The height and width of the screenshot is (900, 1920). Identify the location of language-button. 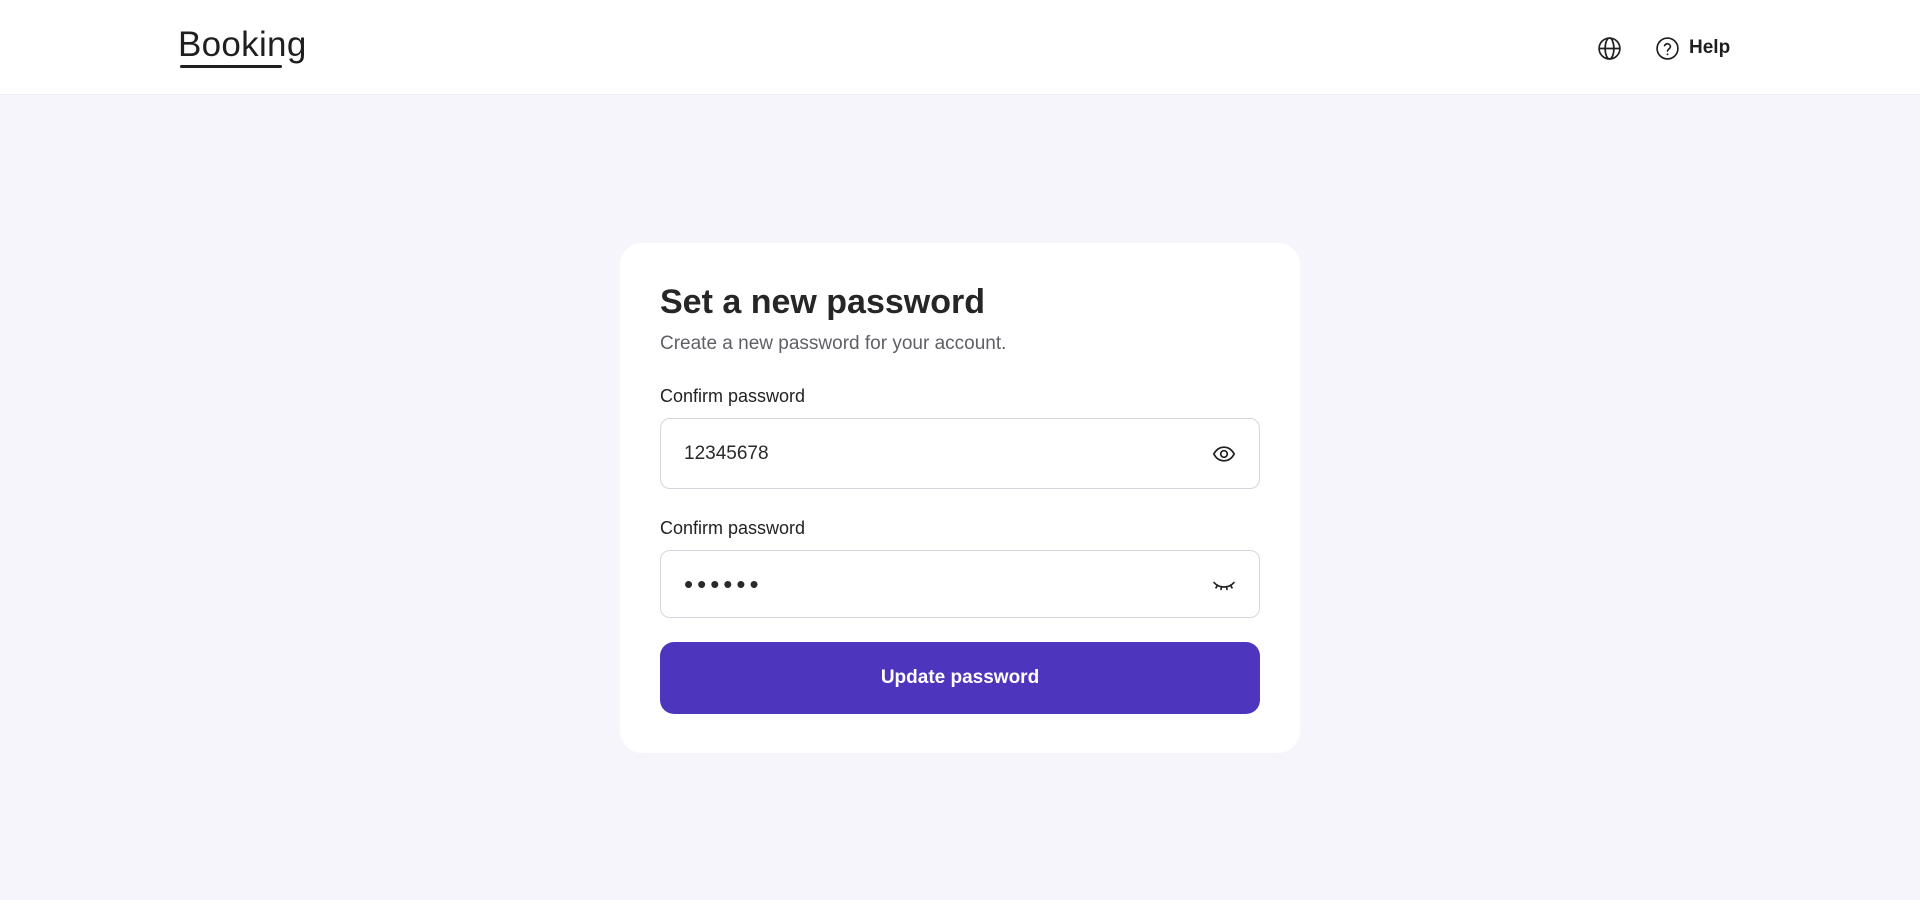
(1609, 48).